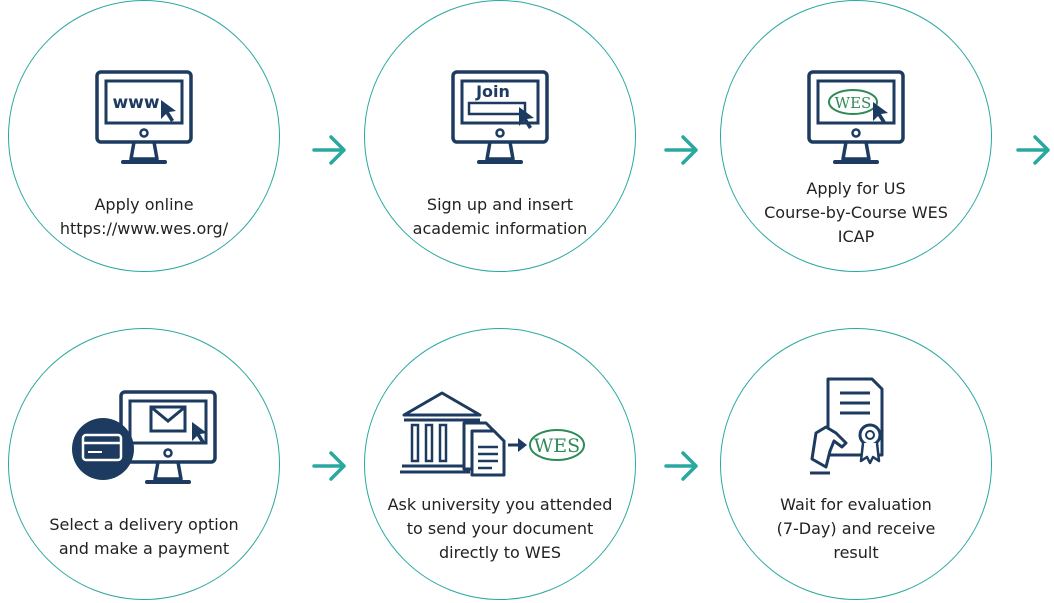 The width and height of the screenshot is (1054, 603). What do you see at coordinates (144, 217) in the screenshot?
I see `step-label: Apply online https://www.wes.org/` at bounding box center [144, 217].